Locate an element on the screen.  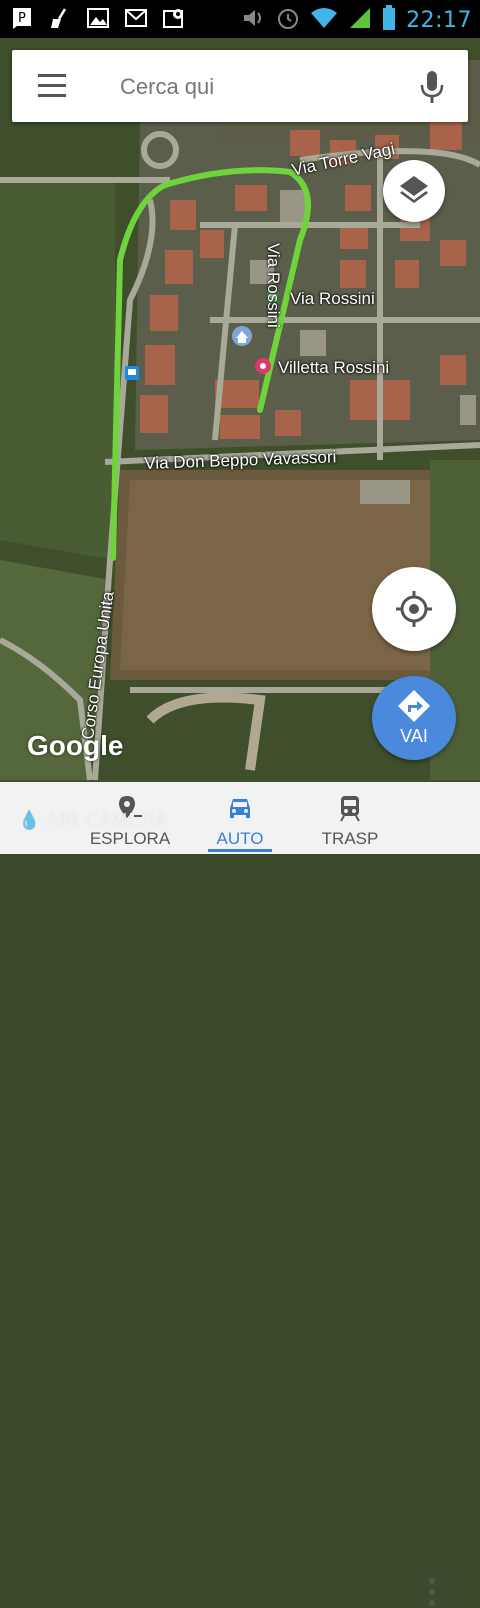
image-icon is located at coordinates (98, 18).